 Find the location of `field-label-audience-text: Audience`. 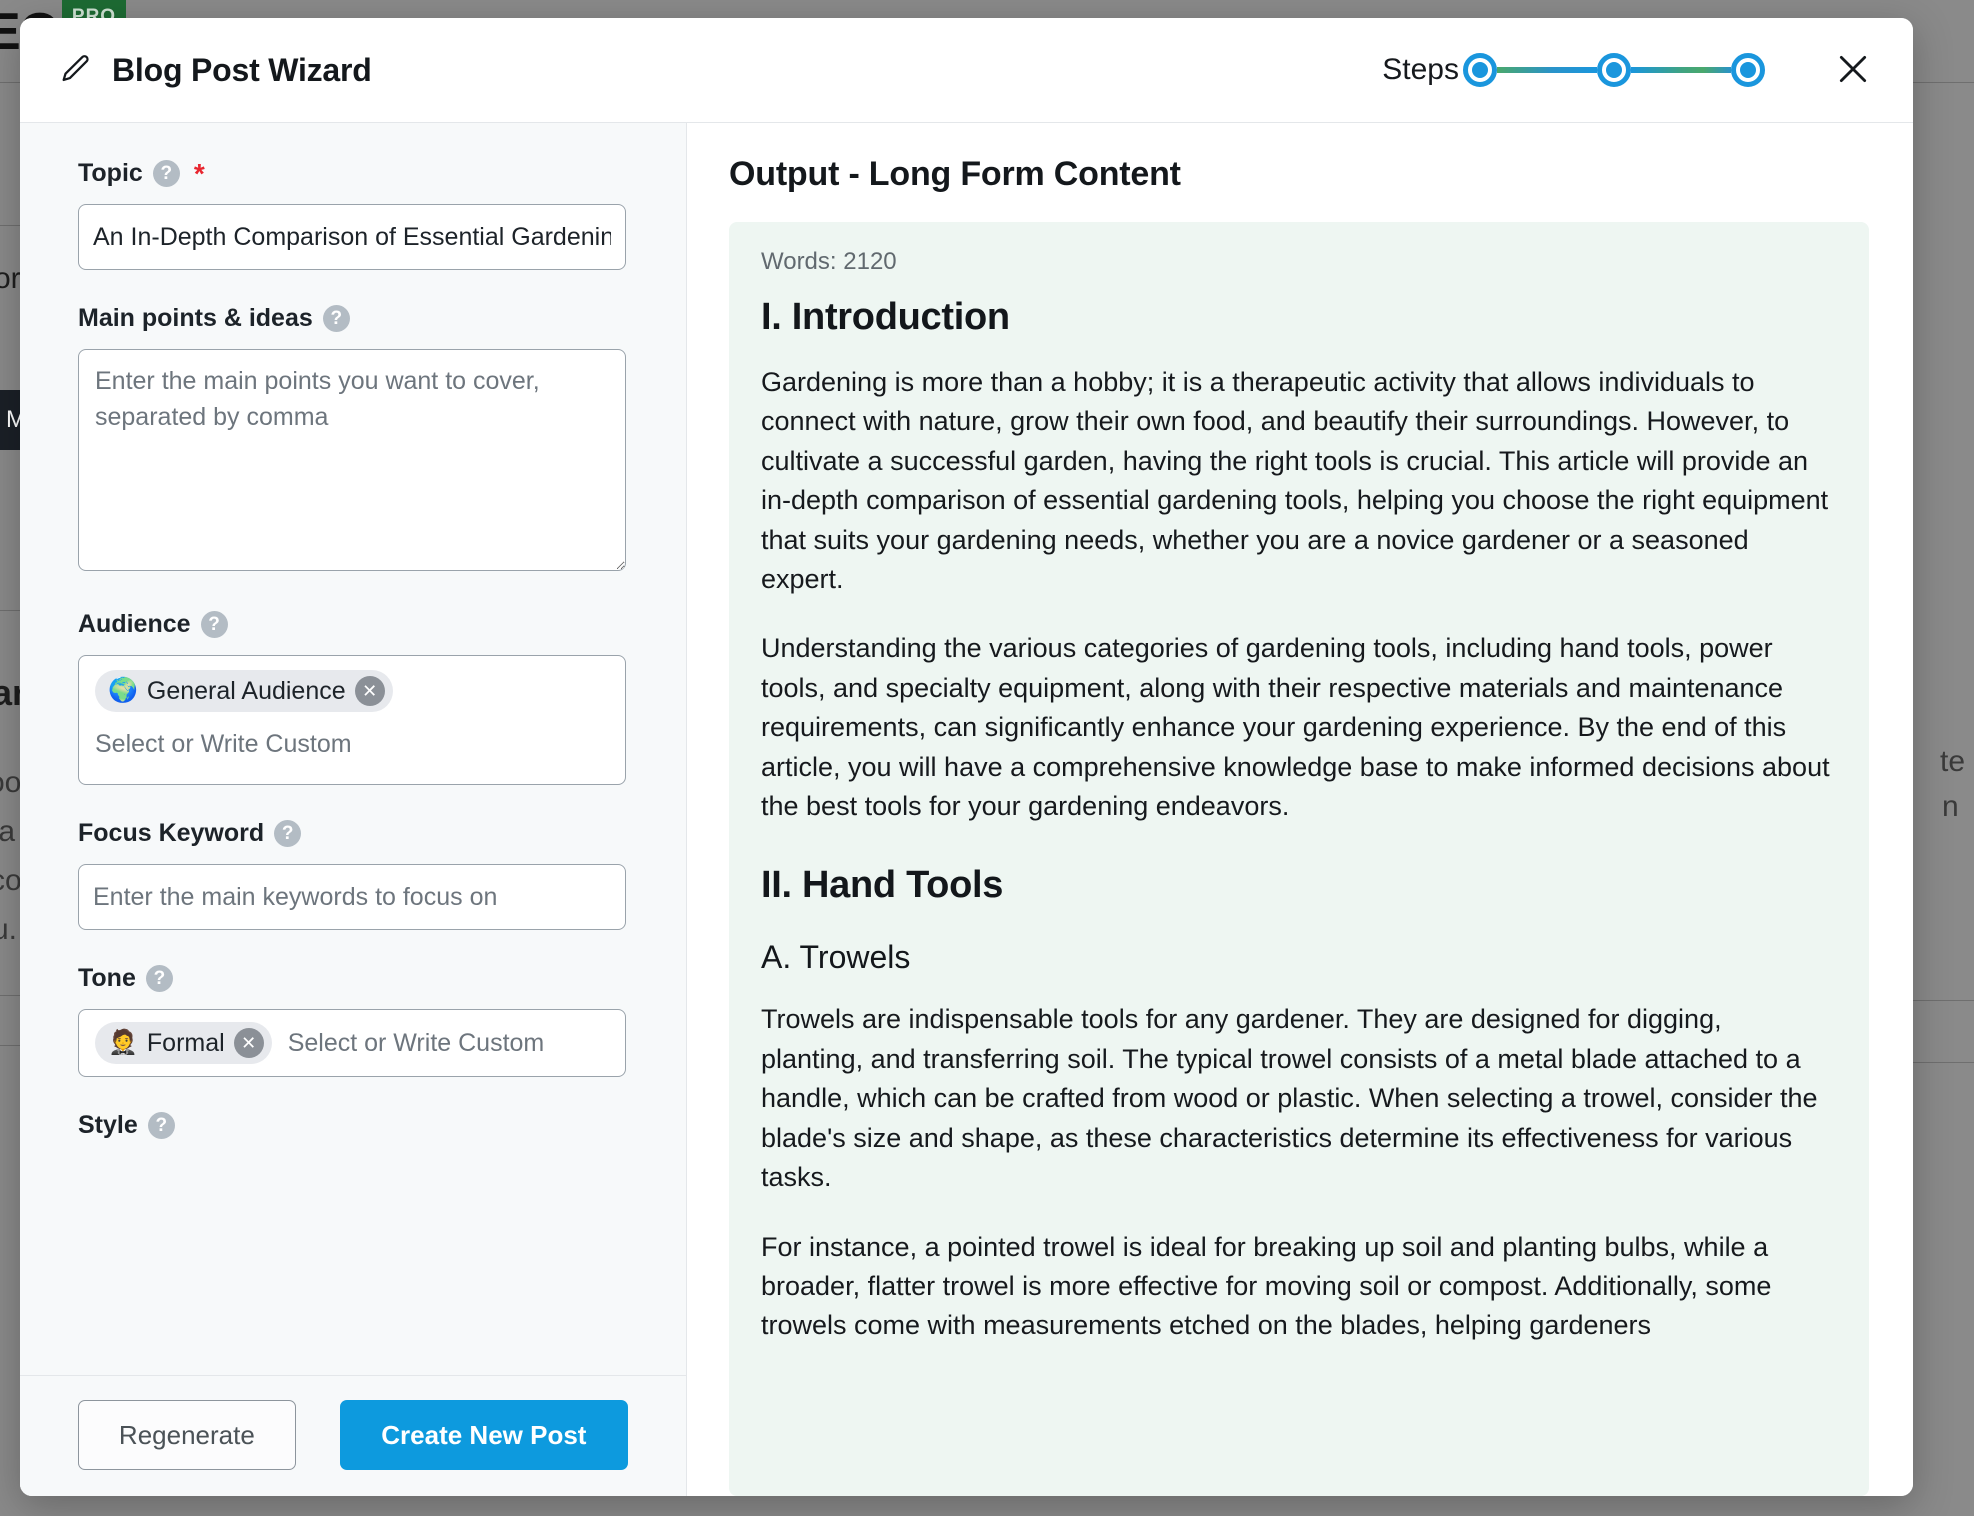

field-label-audience-text: Audience is located at coordinates (134, 624).